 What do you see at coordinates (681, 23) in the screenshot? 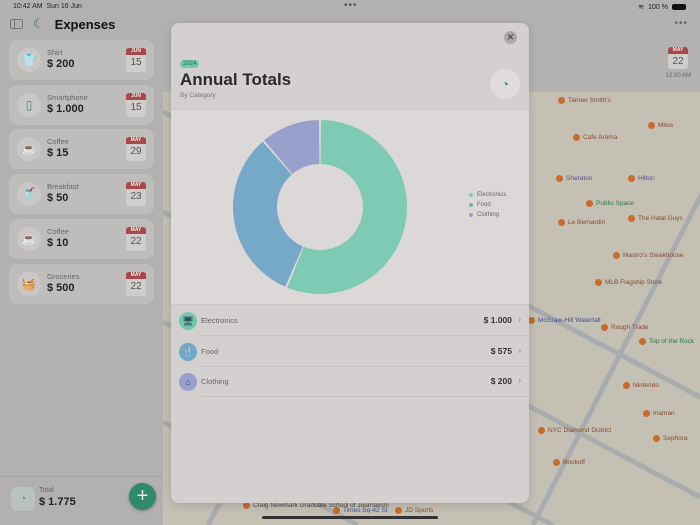
I see `more-icon: •••` at bounding box center [681, 23].